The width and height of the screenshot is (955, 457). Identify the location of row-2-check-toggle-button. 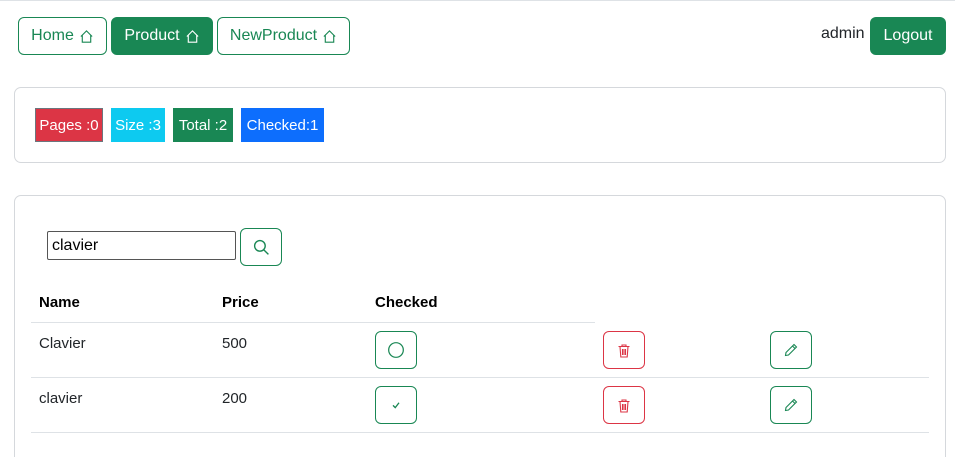
(396, 405).